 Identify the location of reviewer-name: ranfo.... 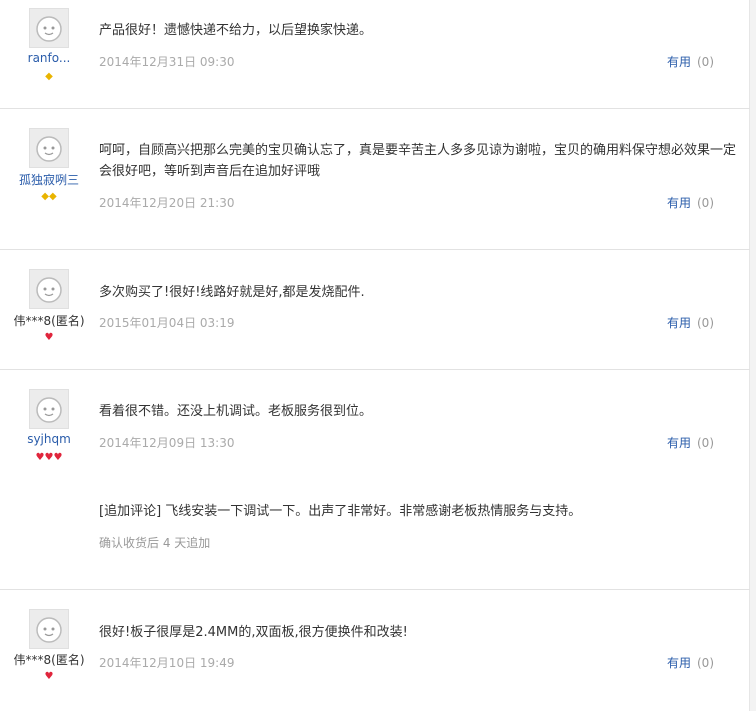
(49, 58).